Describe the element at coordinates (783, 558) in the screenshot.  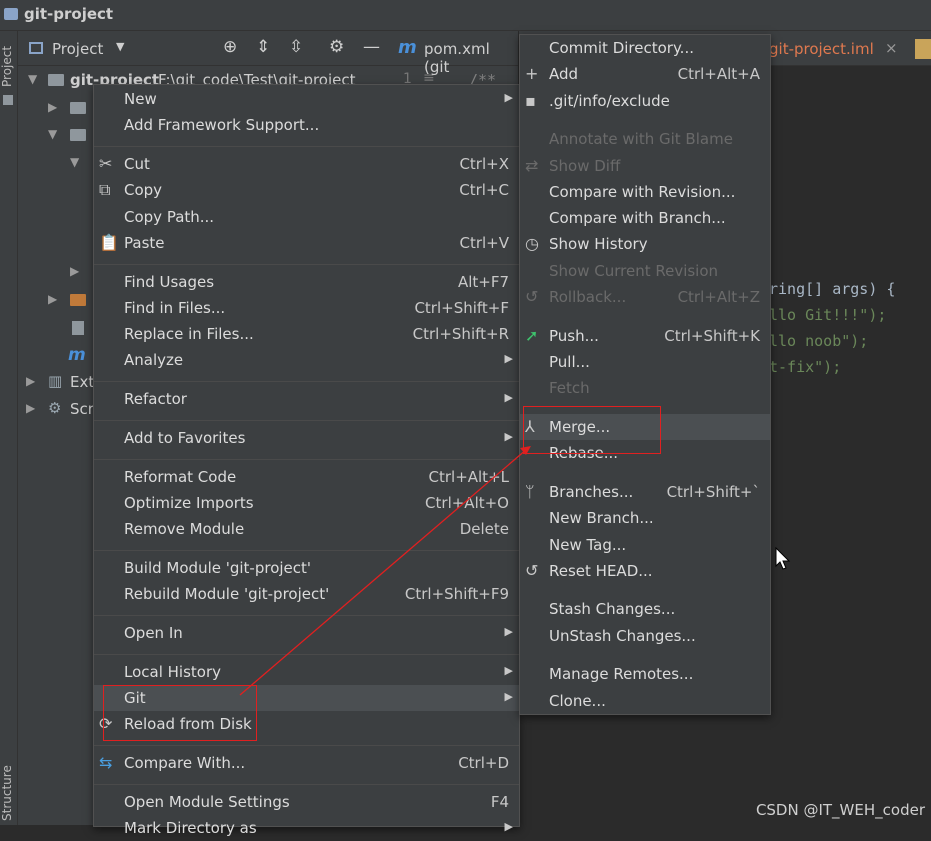
I see `mouse-cursor-icon` at that location.